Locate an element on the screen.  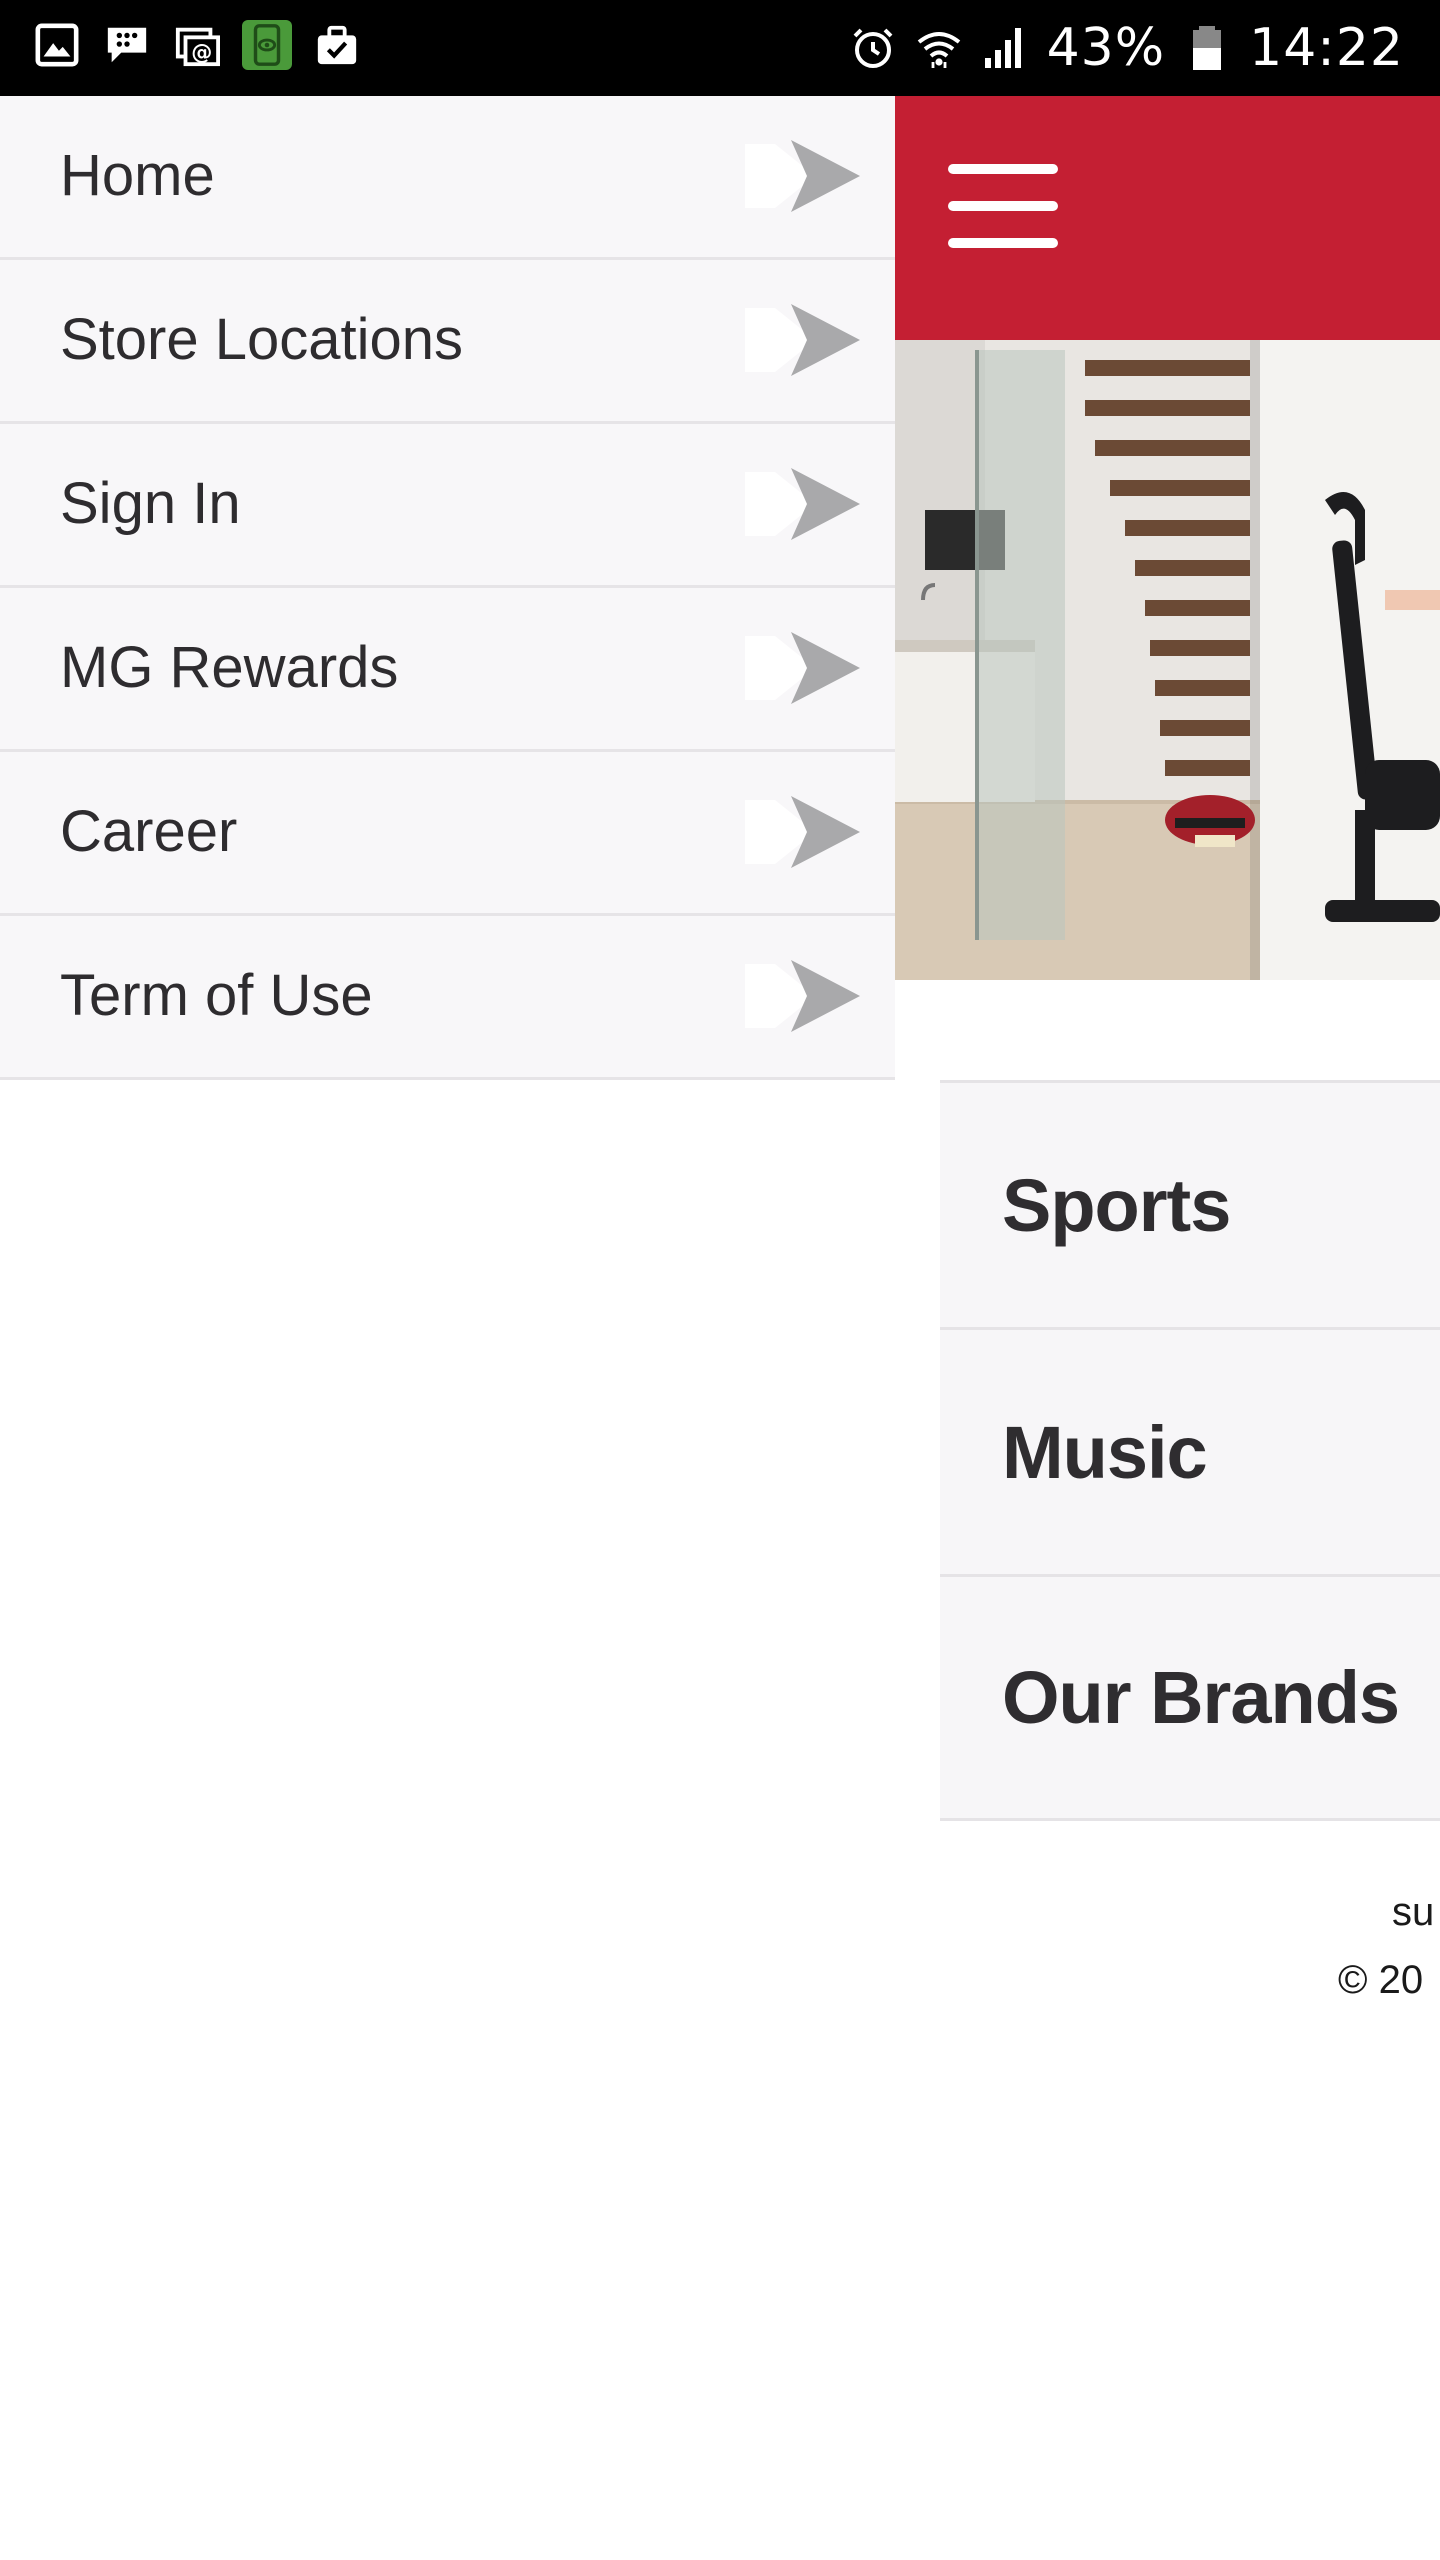
drawer-item-label: Career is located at coordinates (149, 831).